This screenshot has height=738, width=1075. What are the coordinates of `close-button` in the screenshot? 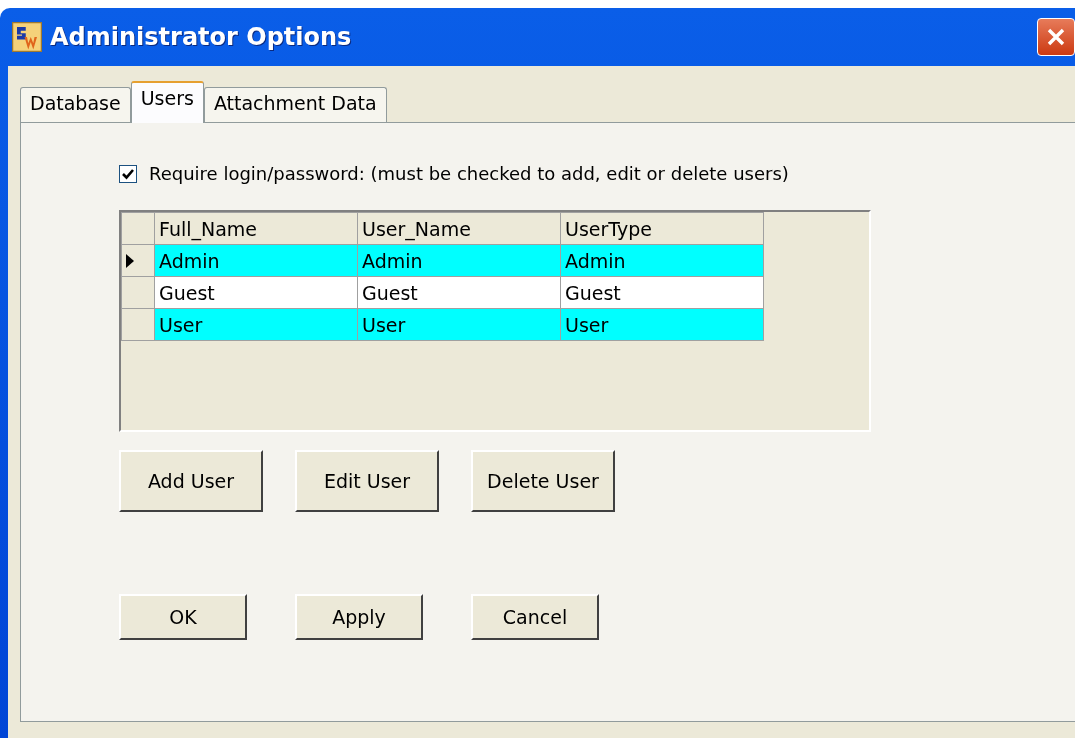 It's located at (1056, 37).